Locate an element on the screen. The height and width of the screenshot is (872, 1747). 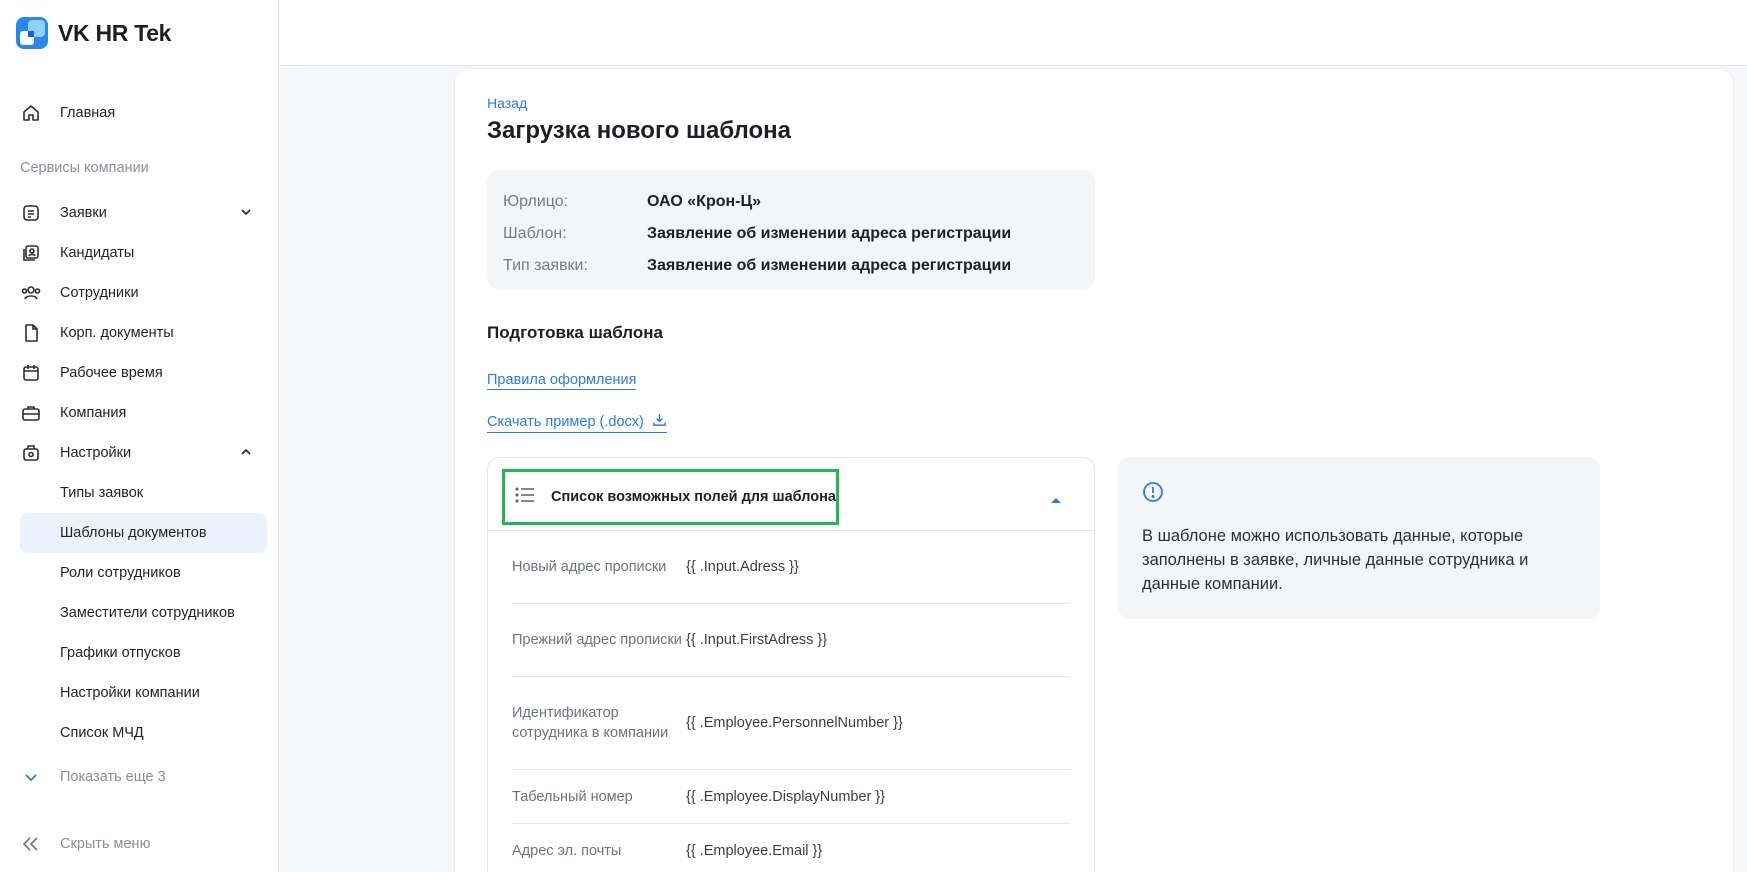
hide-menu-button: Скрыть меню is located at coordinates (143, 844).